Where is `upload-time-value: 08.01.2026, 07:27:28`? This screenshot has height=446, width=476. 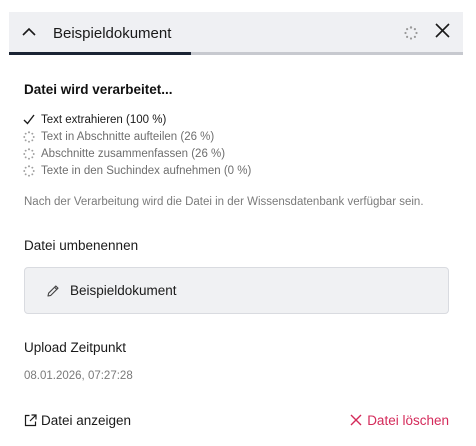 upload-time-value: 08.01.2026, 07:27:28 is located at coordinates (78, 376).